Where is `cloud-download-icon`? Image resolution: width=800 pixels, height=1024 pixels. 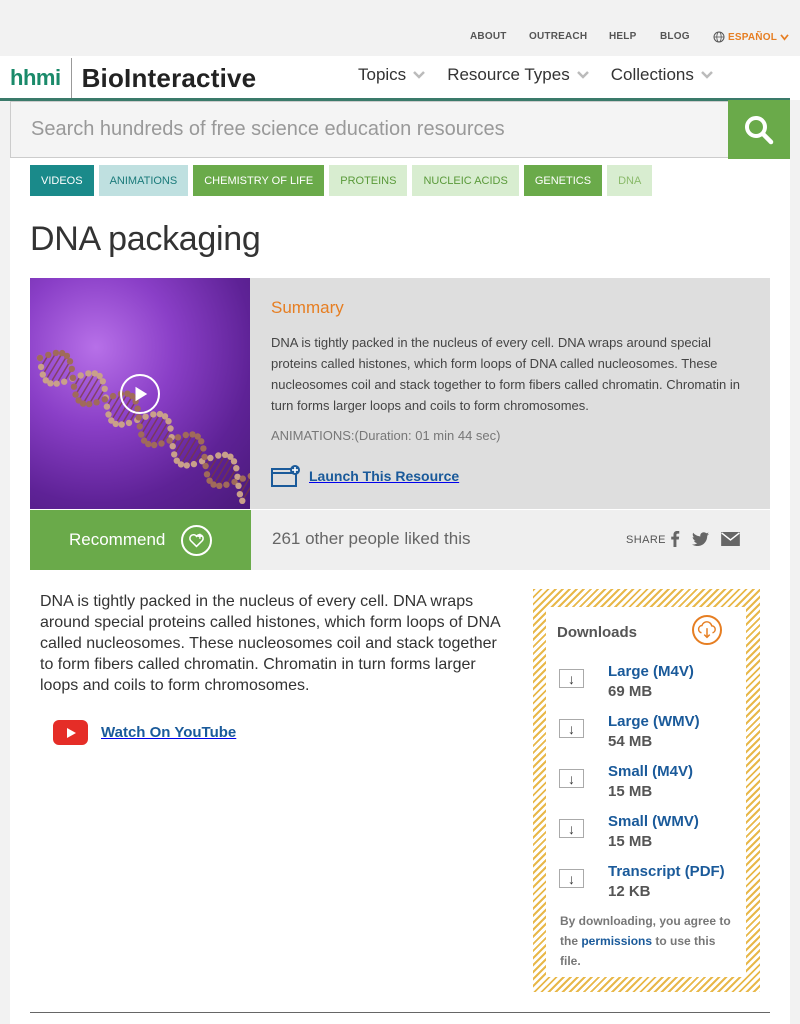
cloud-download-icon is located at coordinates (707, 630).